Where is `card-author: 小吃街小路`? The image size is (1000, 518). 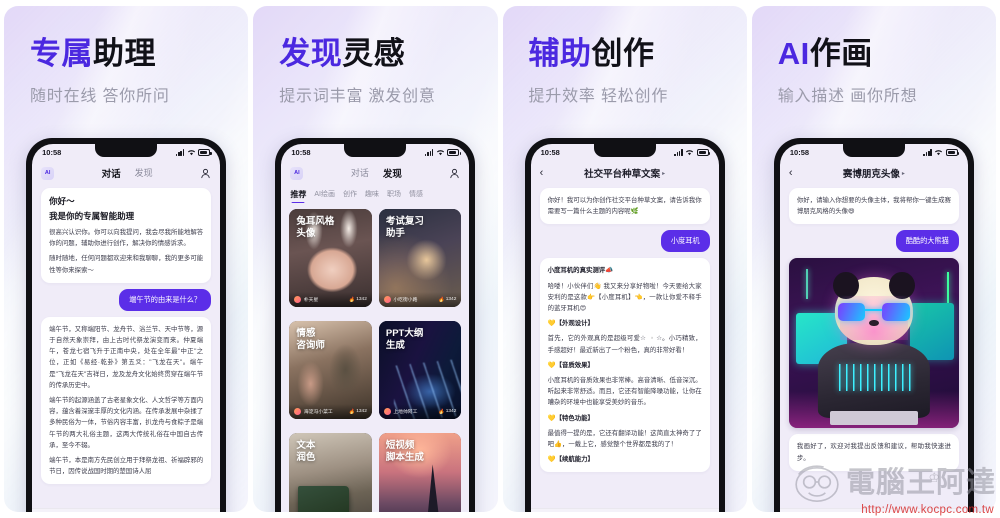
card-author: 小吃街小路 is located at coordinates (400, 299).